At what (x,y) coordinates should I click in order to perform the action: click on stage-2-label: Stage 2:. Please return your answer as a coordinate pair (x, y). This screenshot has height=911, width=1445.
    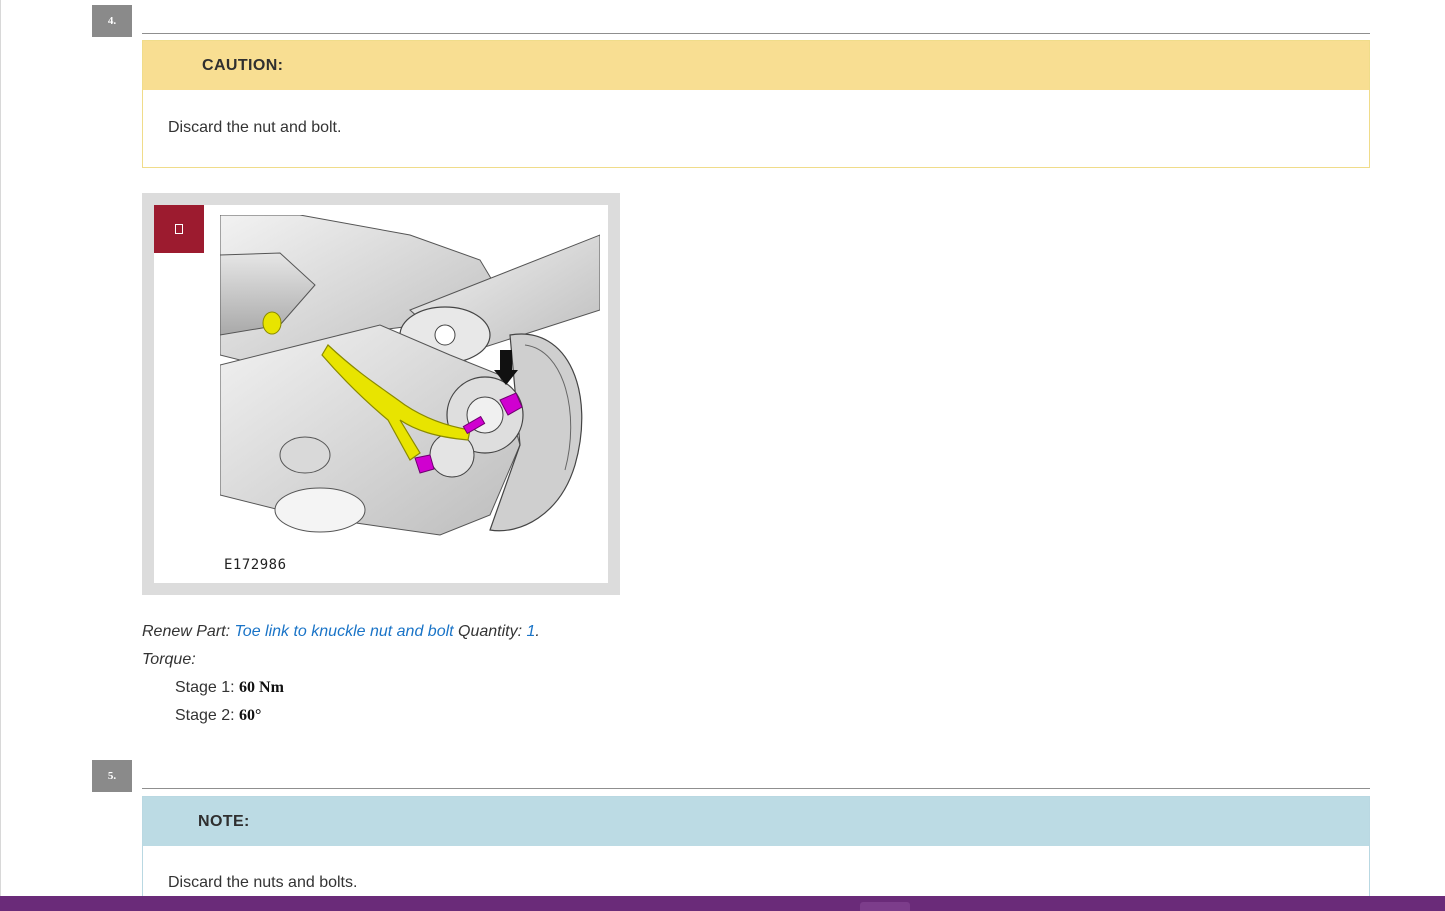
    Looking at the image, I should click on (207, 715).